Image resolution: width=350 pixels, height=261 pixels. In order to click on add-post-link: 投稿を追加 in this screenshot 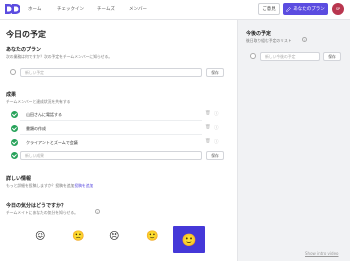, I will do `click(83, 185)`.